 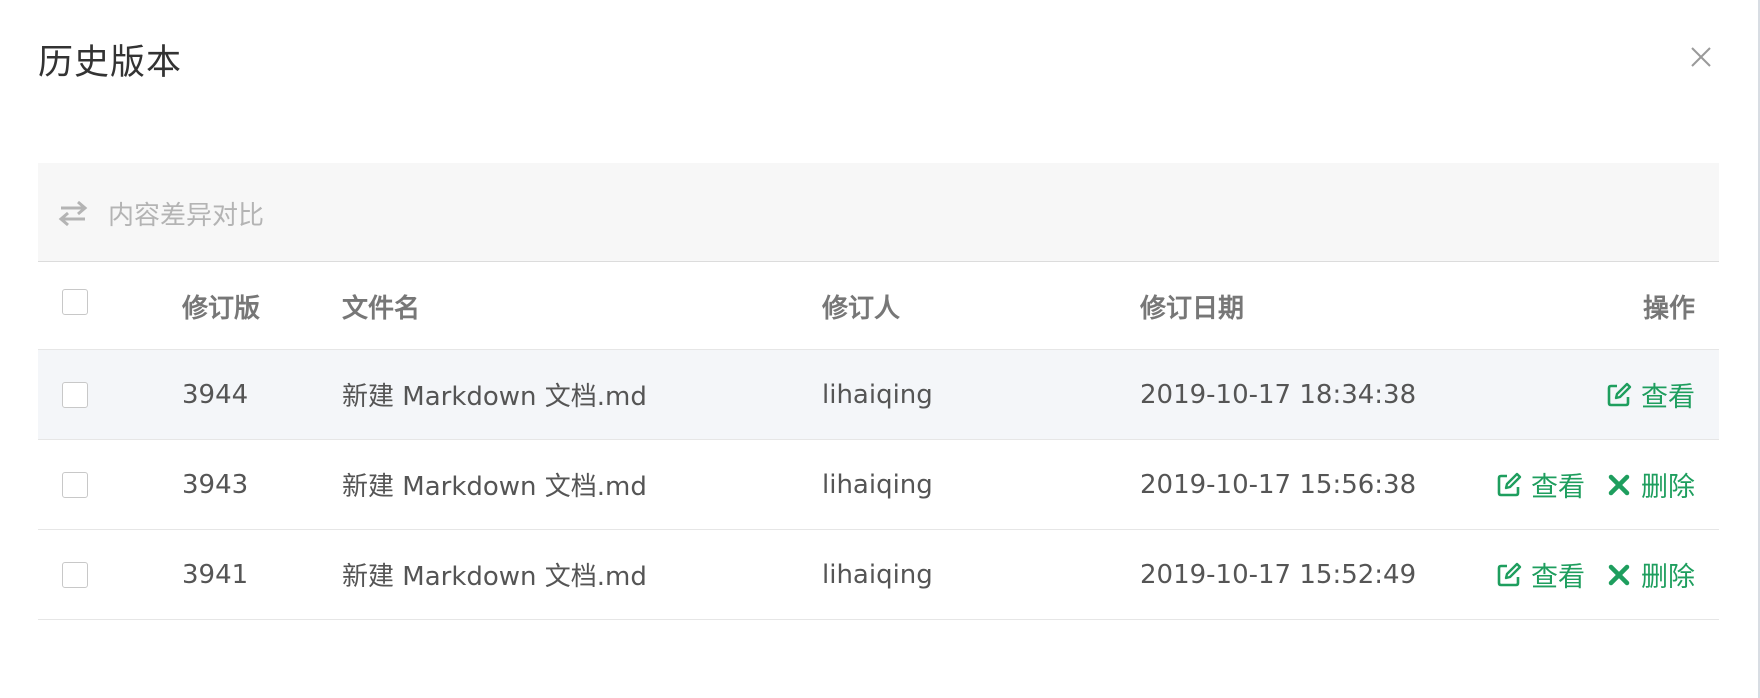 I want to click on date-cell: 2019-10-17 15:56:38, so click(x=1278, y=484).